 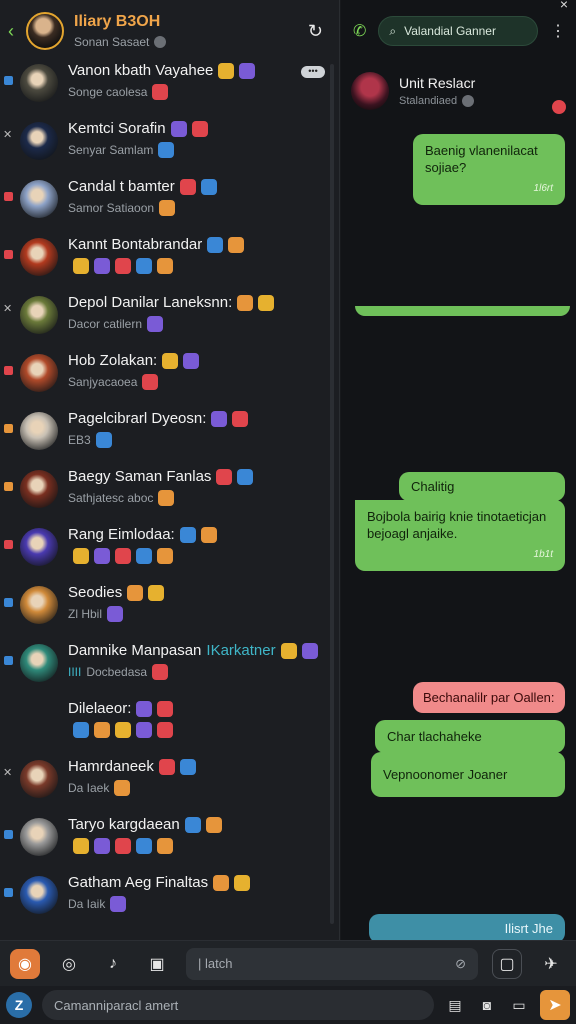 What do you see at coordinates (199, 835) in the screenshot?
I see `chat-body: Taryo kargdaean` at bounding box center [199, 835].